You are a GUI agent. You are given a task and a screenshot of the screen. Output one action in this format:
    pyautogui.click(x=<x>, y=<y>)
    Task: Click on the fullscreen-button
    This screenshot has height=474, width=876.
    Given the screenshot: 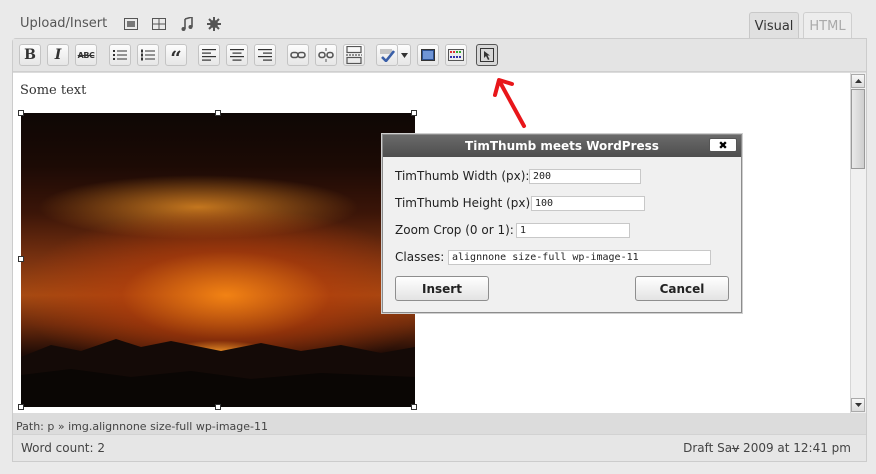 What is the action you would take?
    pyautogui.click(x=428, y=55)
    